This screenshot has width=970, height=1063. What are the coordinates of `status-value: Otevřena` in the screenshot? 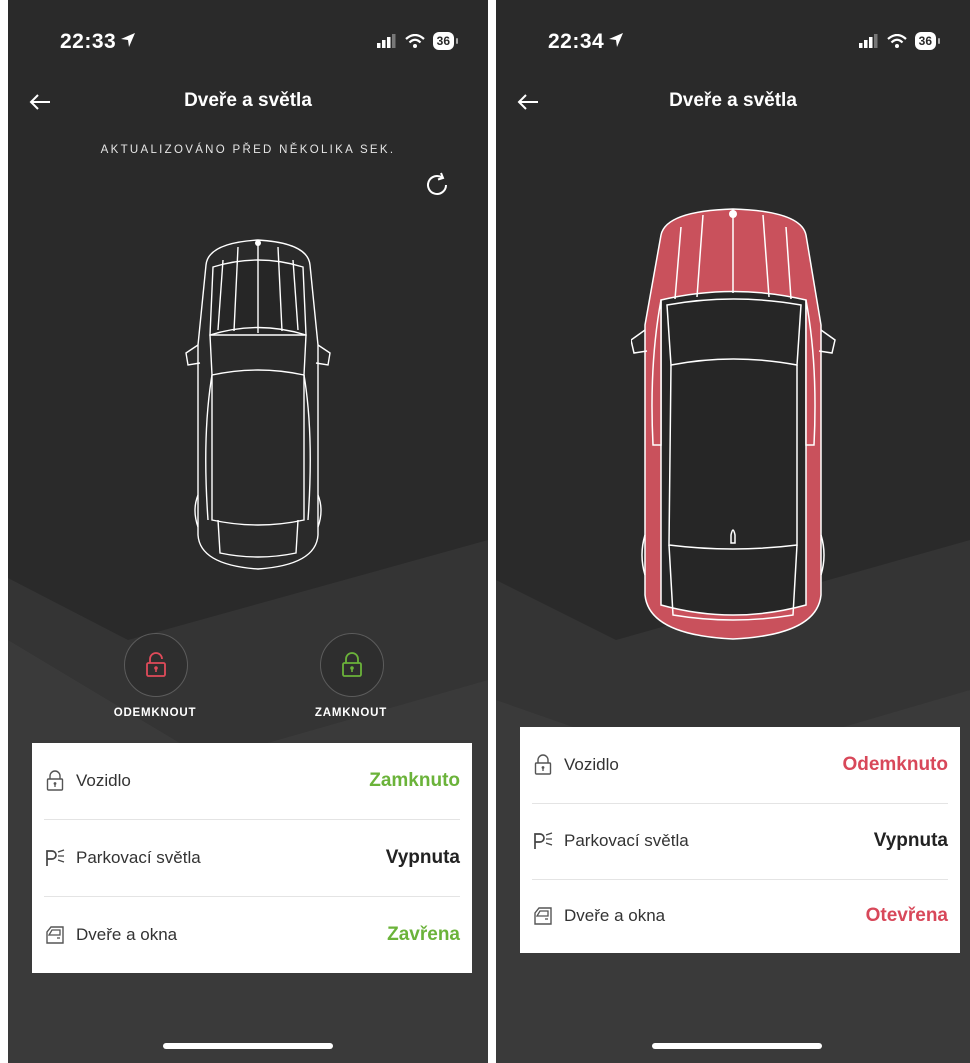 It's located at (906, 915).